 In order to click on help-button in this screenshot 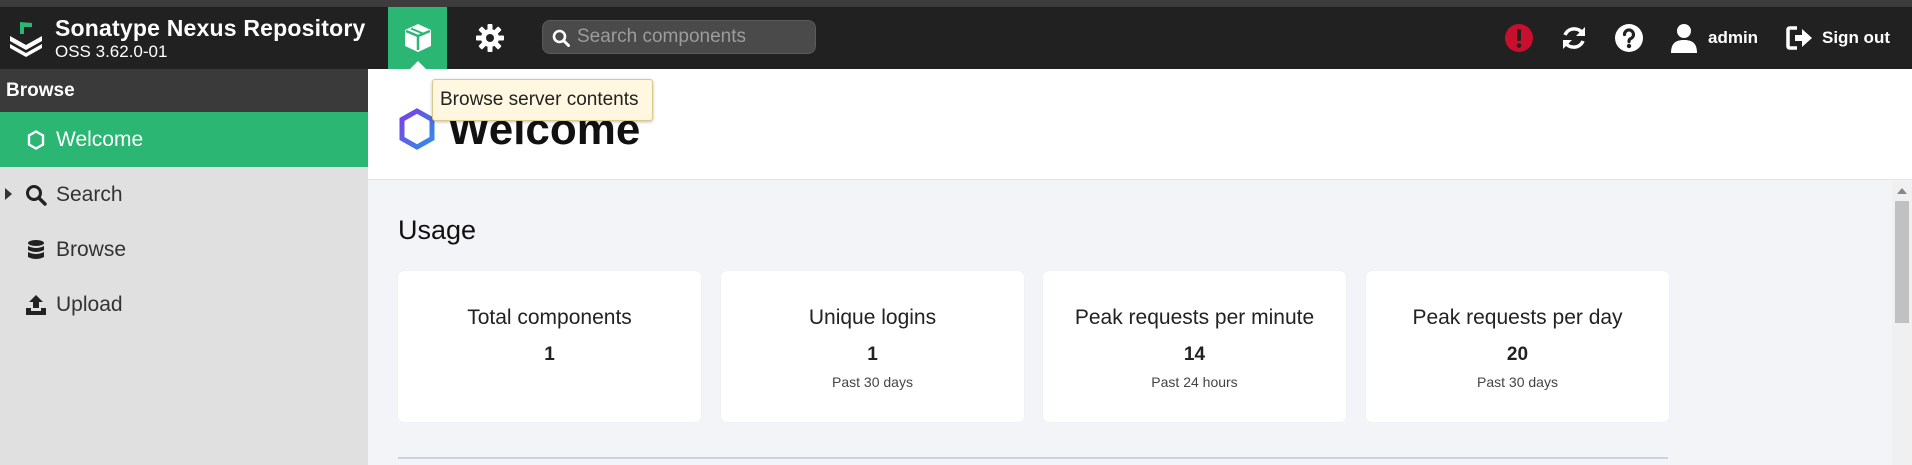, I will do `click(1629, 38)`.